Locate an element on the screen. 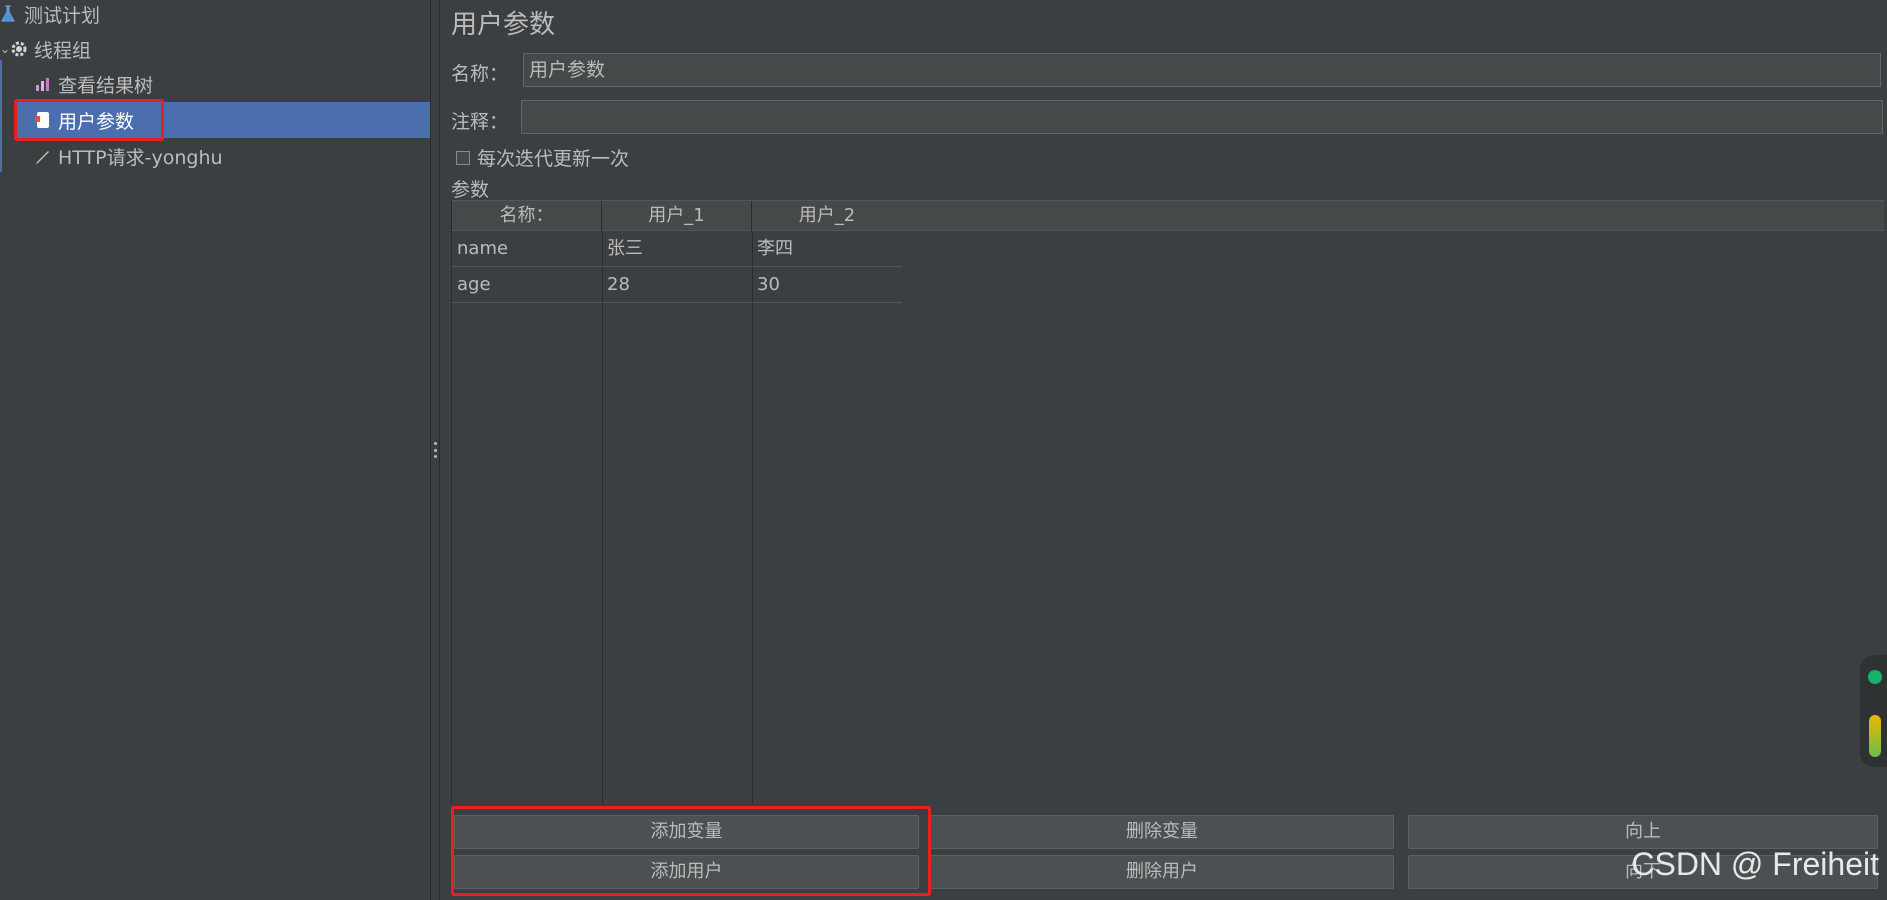 Image resolution: width=1887 pixels, height=900 pixels. table-row: name 张三 李四 is located at coordinates (677, 249).